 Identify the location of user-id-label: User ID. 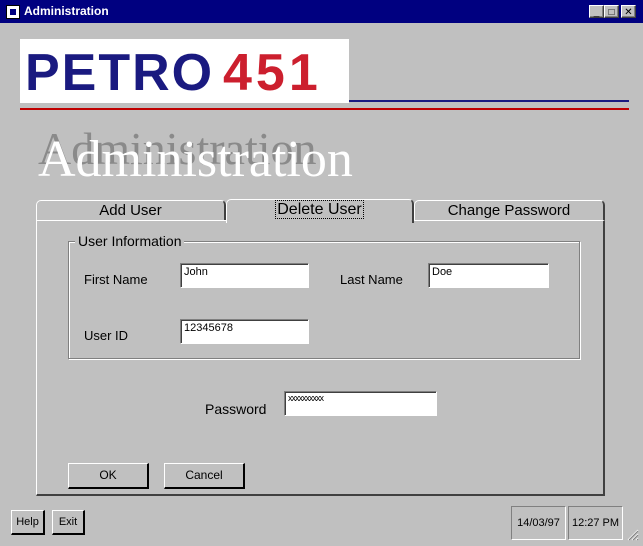
(106, 335).